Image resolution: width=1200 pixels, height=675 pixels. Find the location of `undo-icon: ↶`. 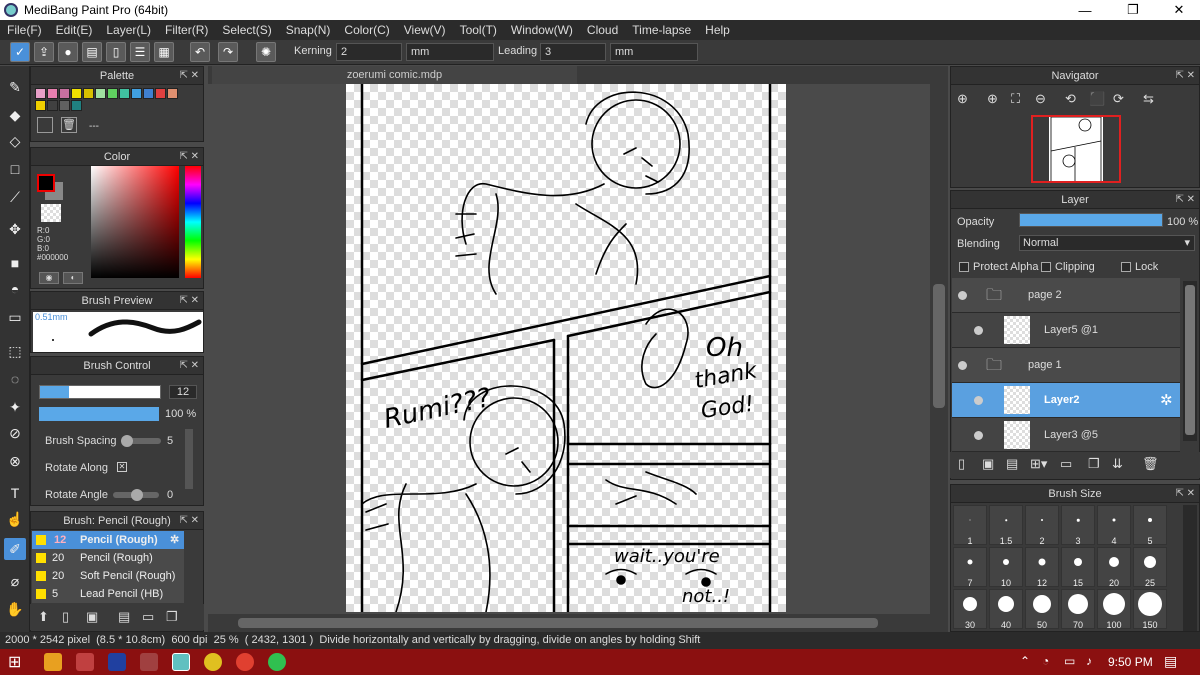

undo-icon: ↶ is located at coordinates (200, 52).